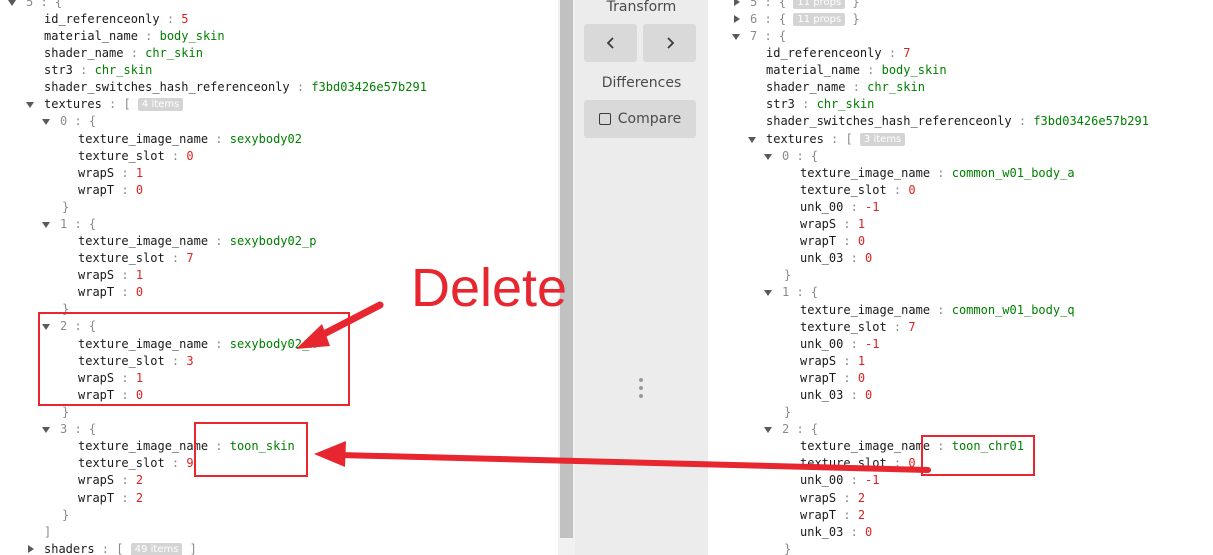  What do you see at coordinates (330, 454) in the screenshot?
I see `copy-arrow-head-icon` at bounding box center [330, 454].